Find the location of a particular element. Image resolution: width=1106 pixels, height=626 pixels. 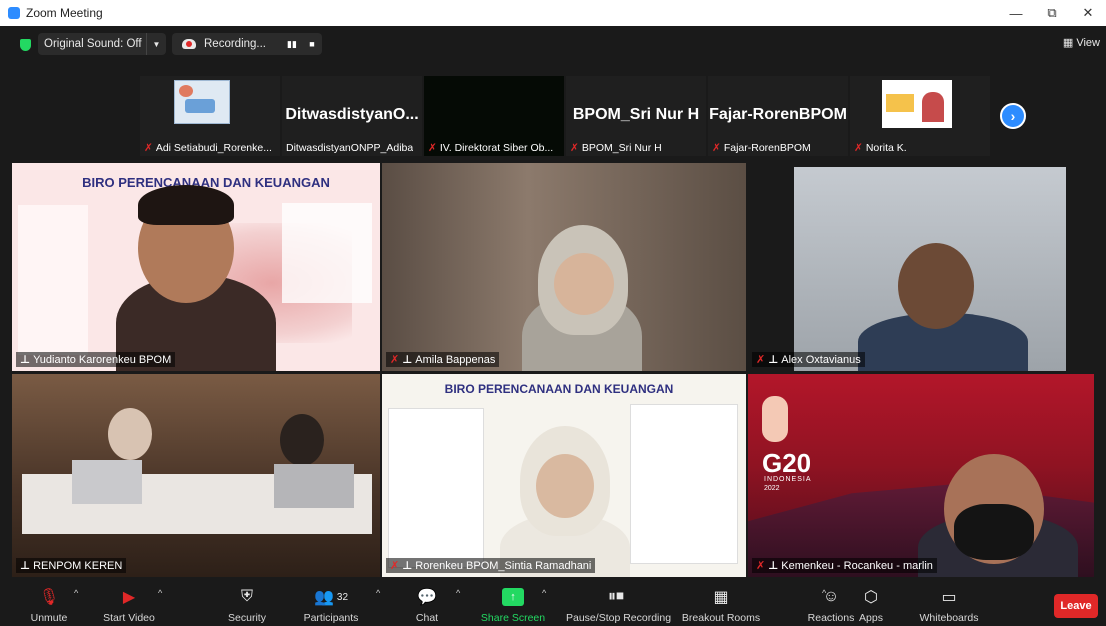

whiteboards-button: ▭ Whiteboards is located at coordinates (949, 605).